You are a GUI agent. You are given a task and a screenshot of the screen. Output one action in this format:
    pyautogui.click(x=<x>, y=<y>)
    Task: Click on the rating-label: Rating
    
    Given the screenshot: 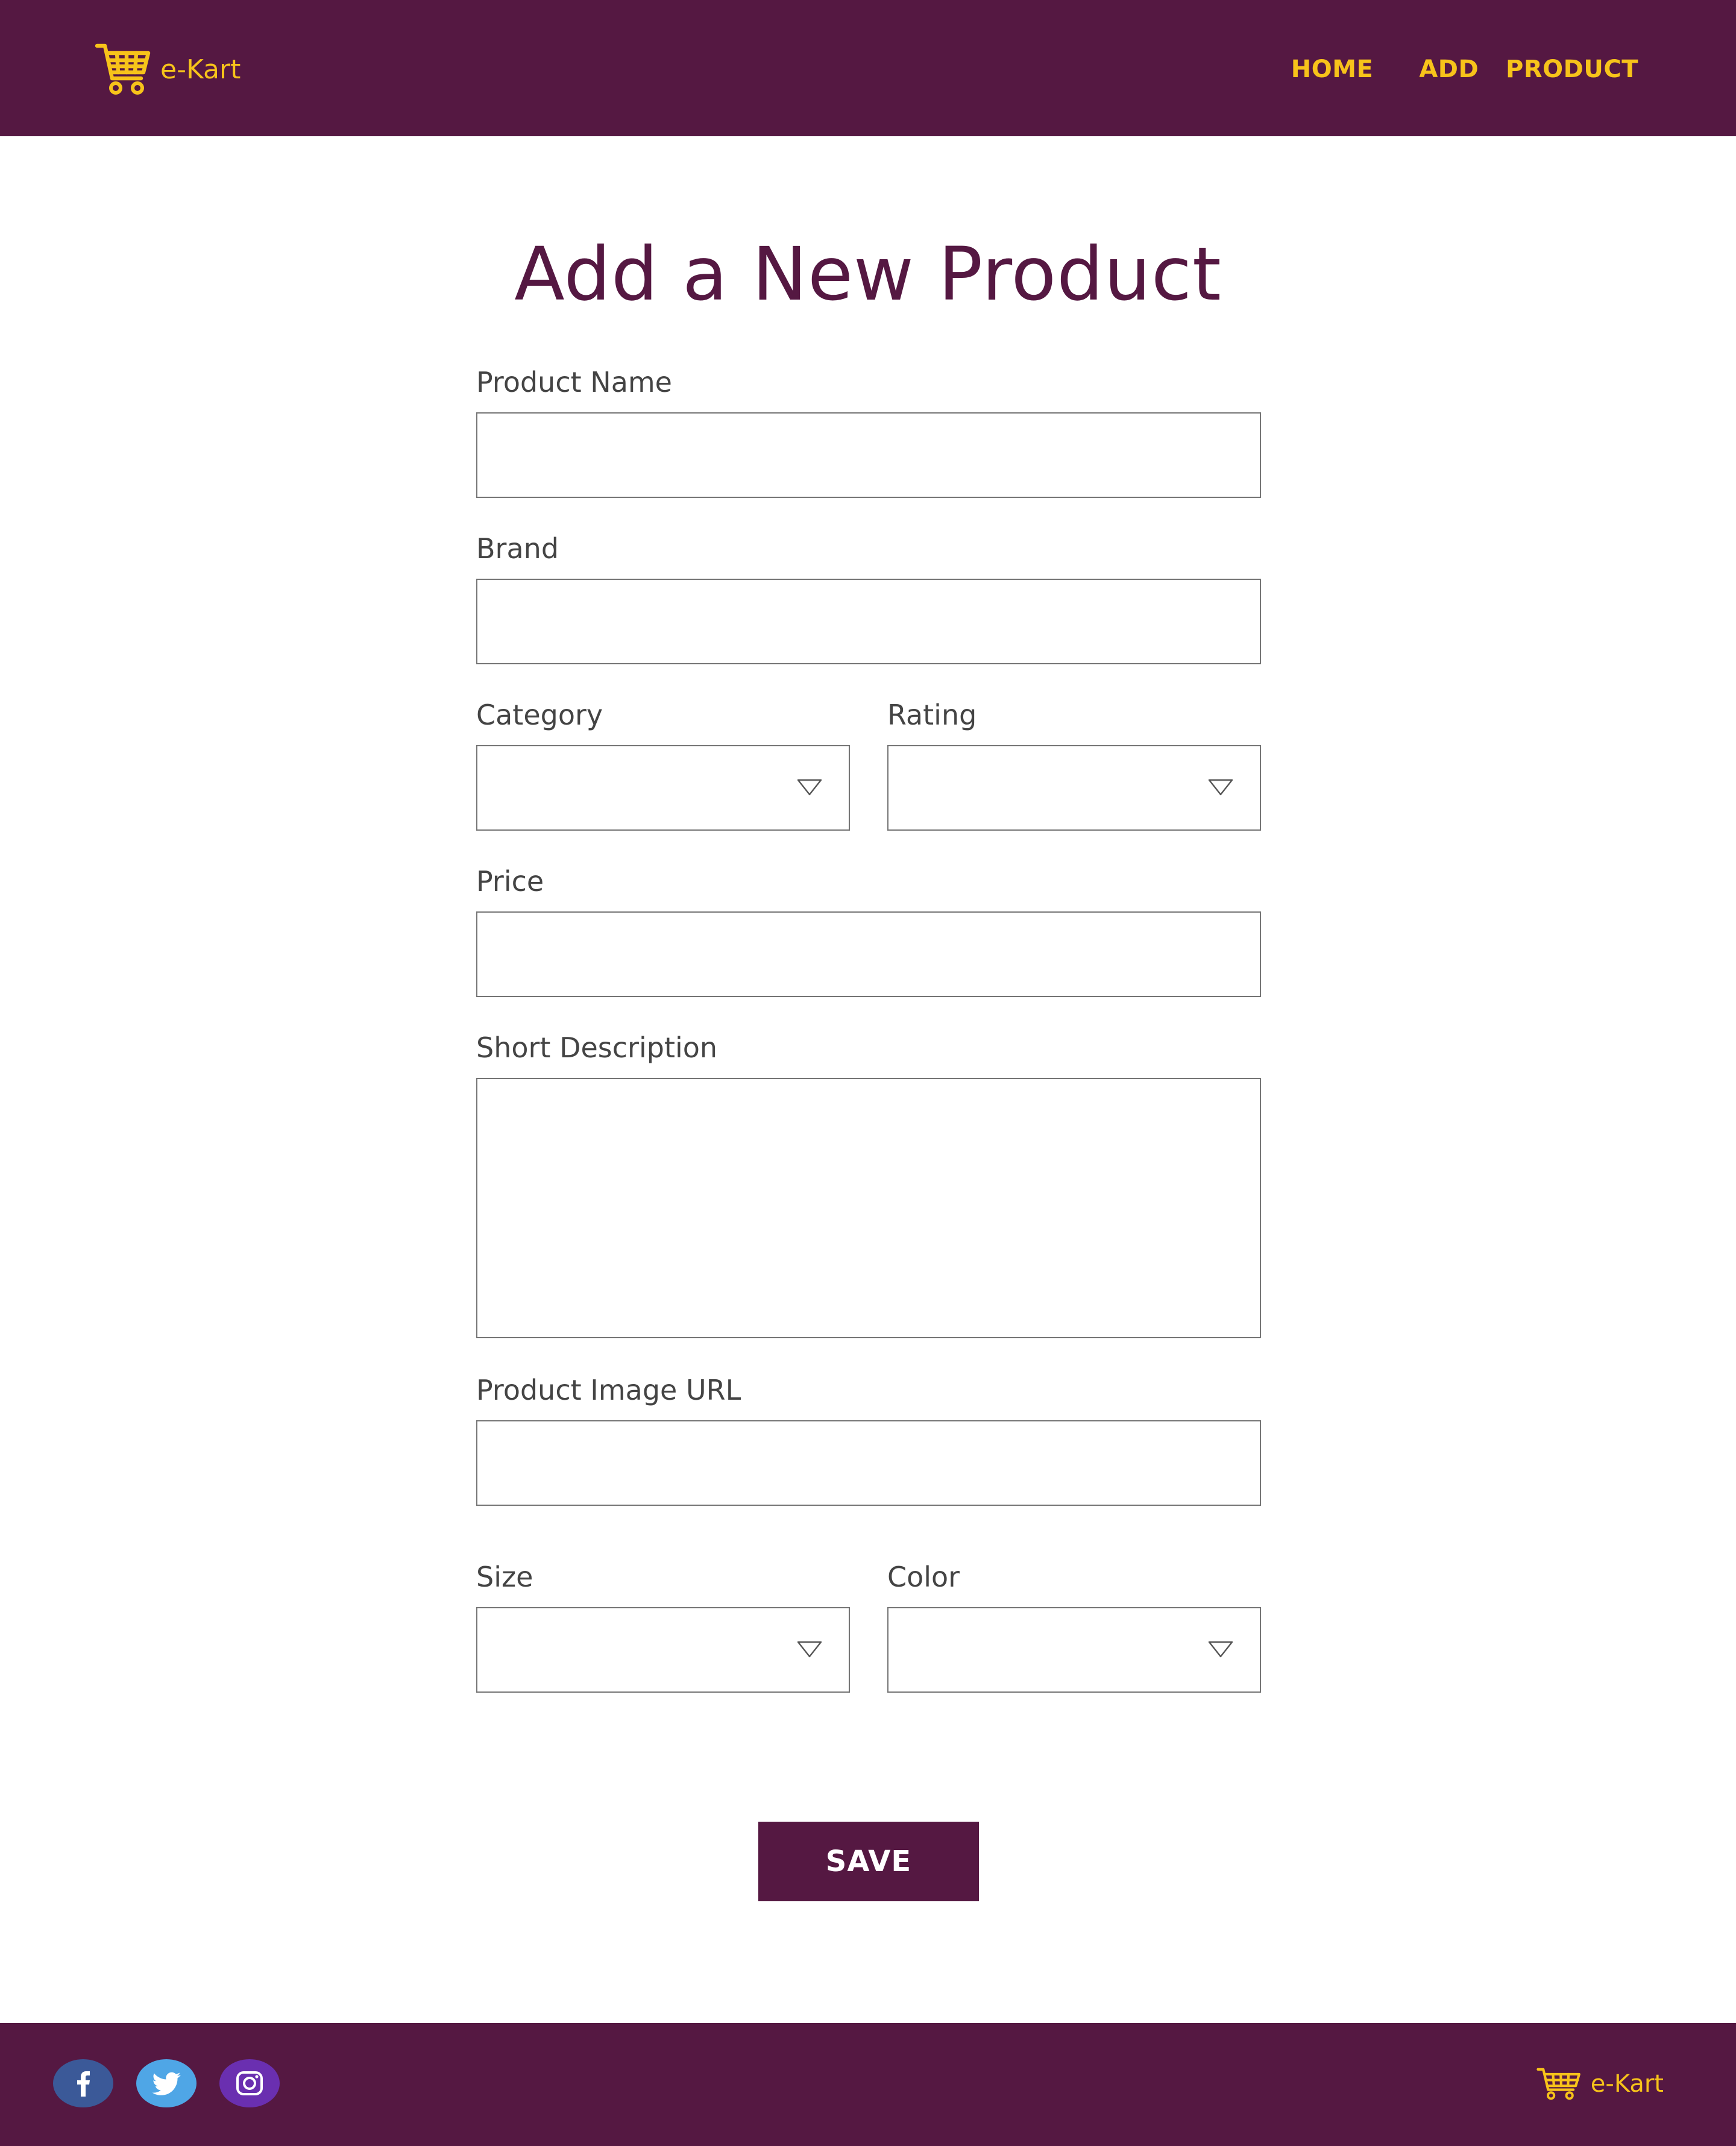 What is the action you would take?
    pyautogui.click(x=932, y=715)
    